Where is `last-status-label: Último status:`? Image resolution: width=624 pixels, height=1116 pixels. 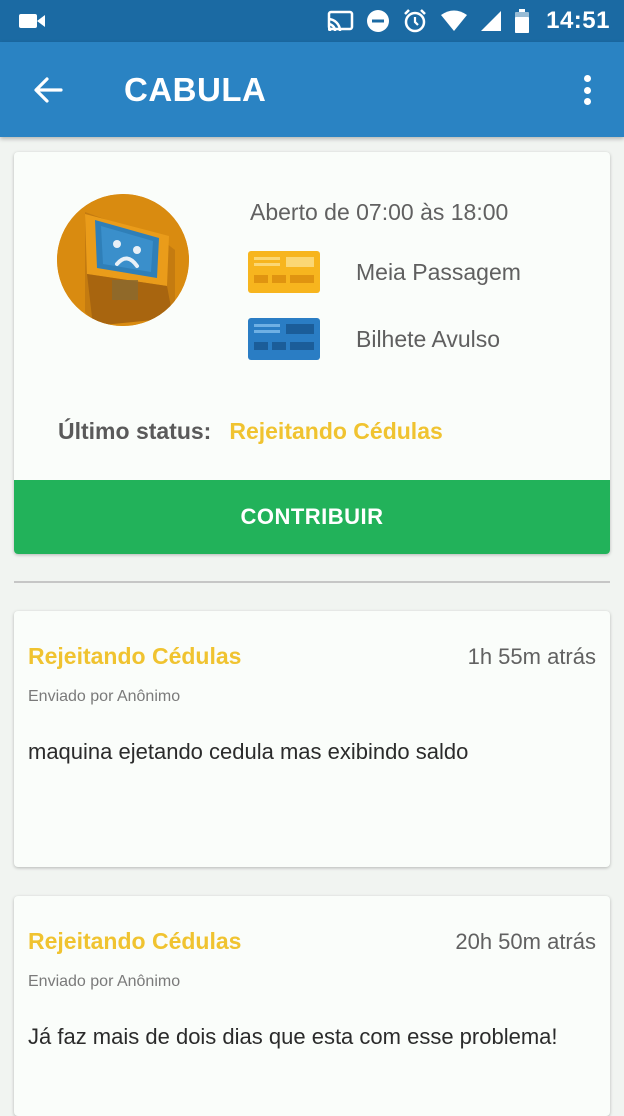
last-status-label: Último status: is located at coordinates (135, 431).